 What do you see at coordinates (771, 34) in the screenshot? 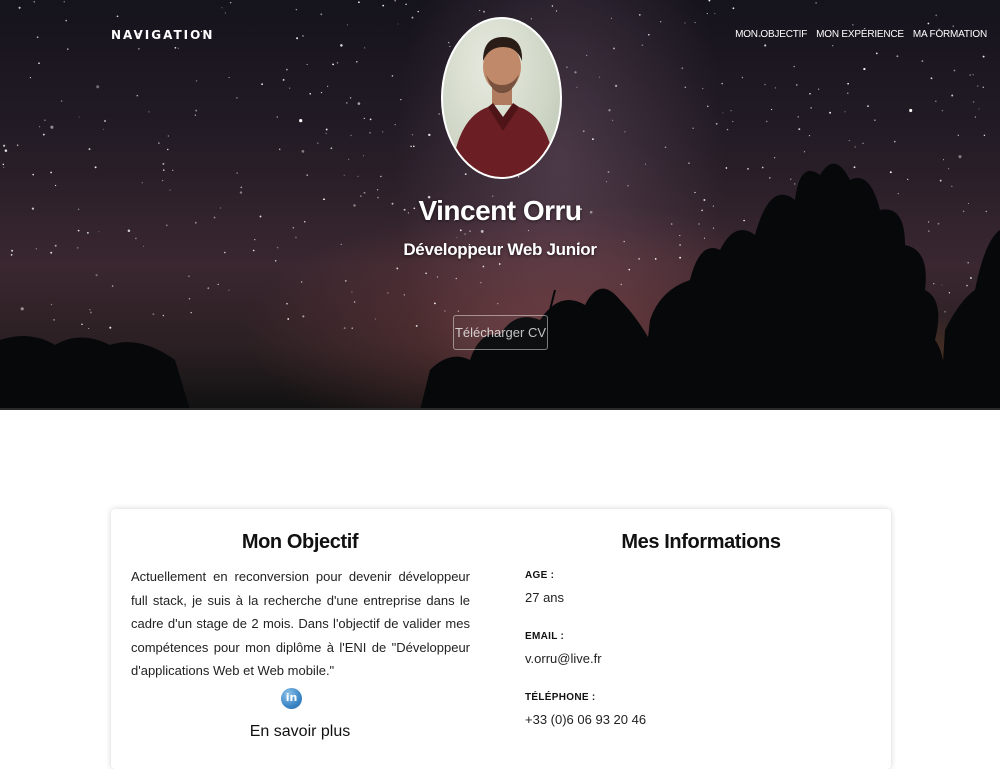
I see `nav-link-mon-objectif: MON OBJECTIF` at bounding box center [771, 34].